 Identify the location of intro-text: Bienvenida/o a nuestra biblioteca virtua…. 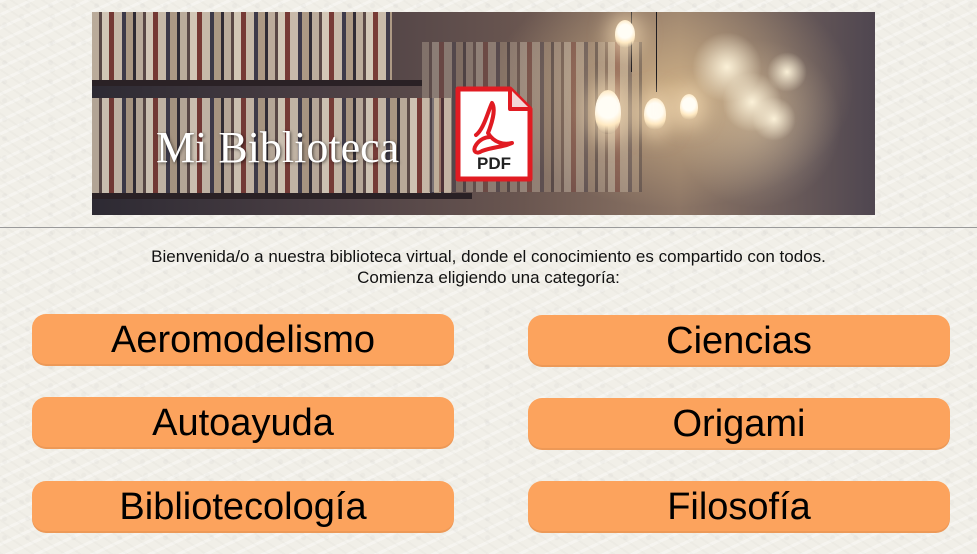
(488, 267).